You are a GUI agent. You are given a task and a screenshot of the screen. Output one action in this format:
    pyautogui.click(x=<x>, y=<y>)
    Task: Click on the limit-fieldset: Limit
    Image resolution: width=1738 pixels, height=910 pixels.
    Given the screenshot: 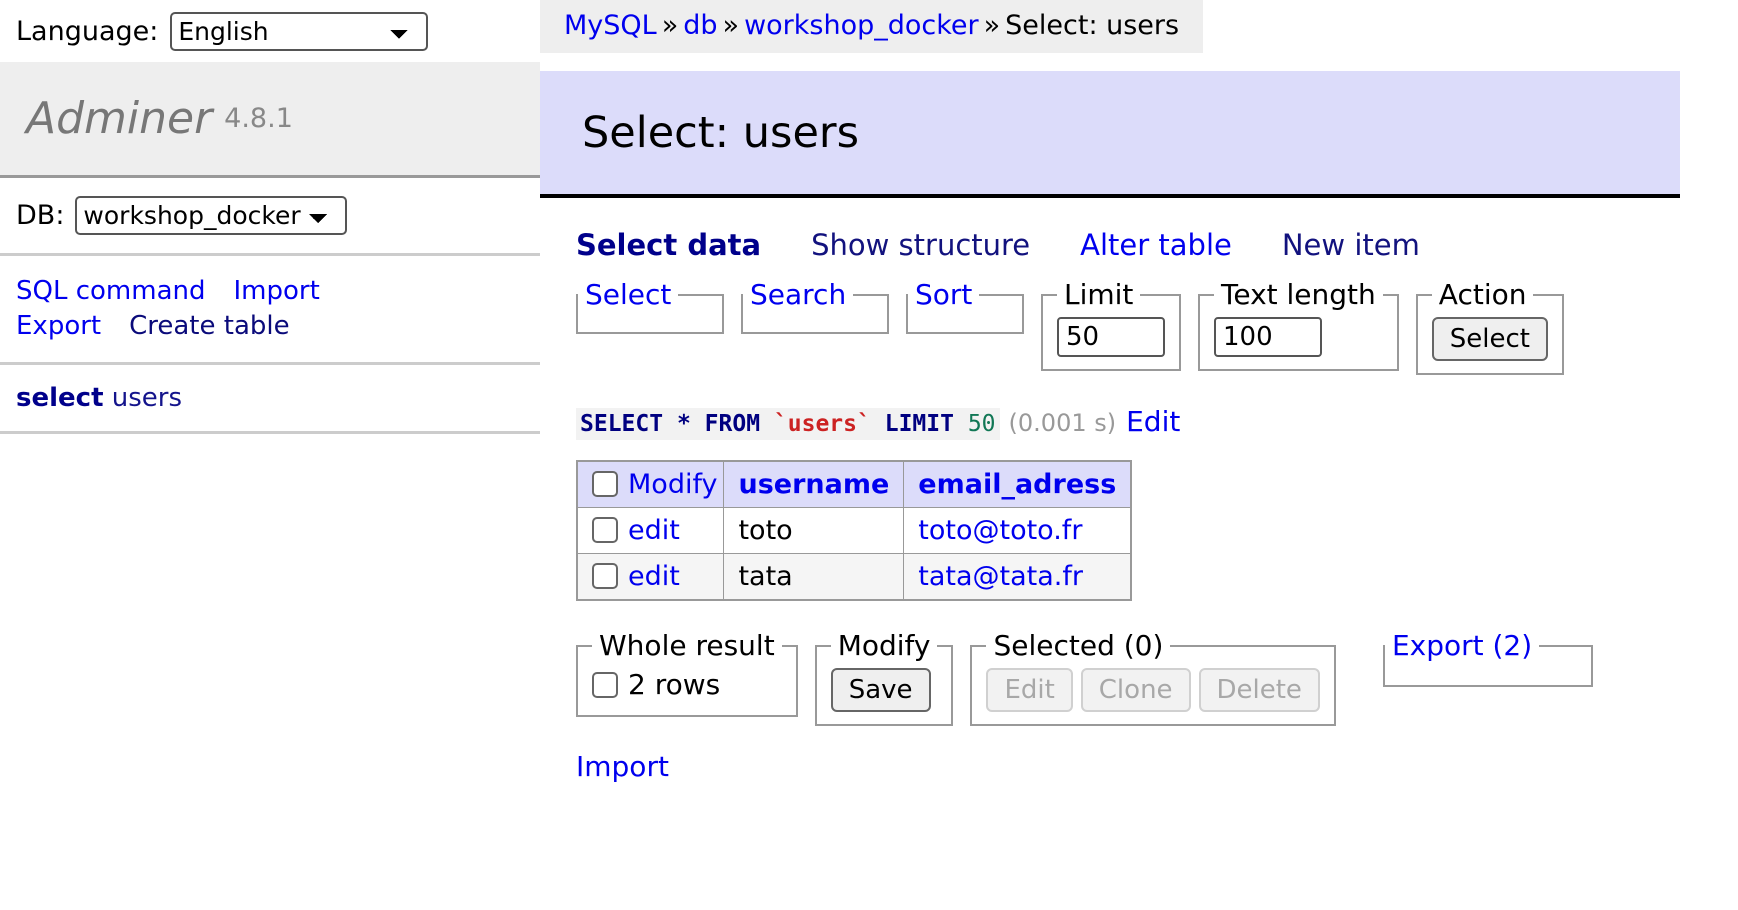 What is the action you would take?
    pyautogui.click(x=1111, y=324)
    